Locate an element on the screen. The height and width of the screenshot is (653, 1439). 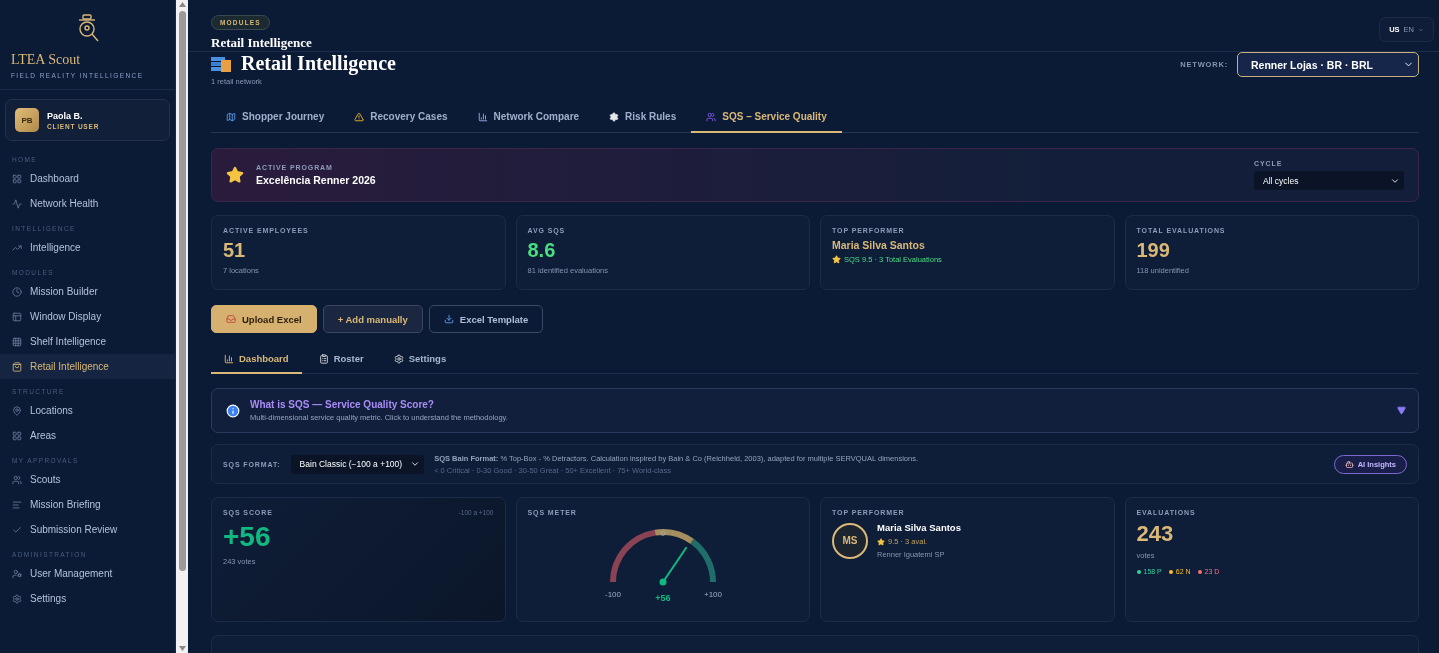
pin-icon is located at coordinates (17, 410).